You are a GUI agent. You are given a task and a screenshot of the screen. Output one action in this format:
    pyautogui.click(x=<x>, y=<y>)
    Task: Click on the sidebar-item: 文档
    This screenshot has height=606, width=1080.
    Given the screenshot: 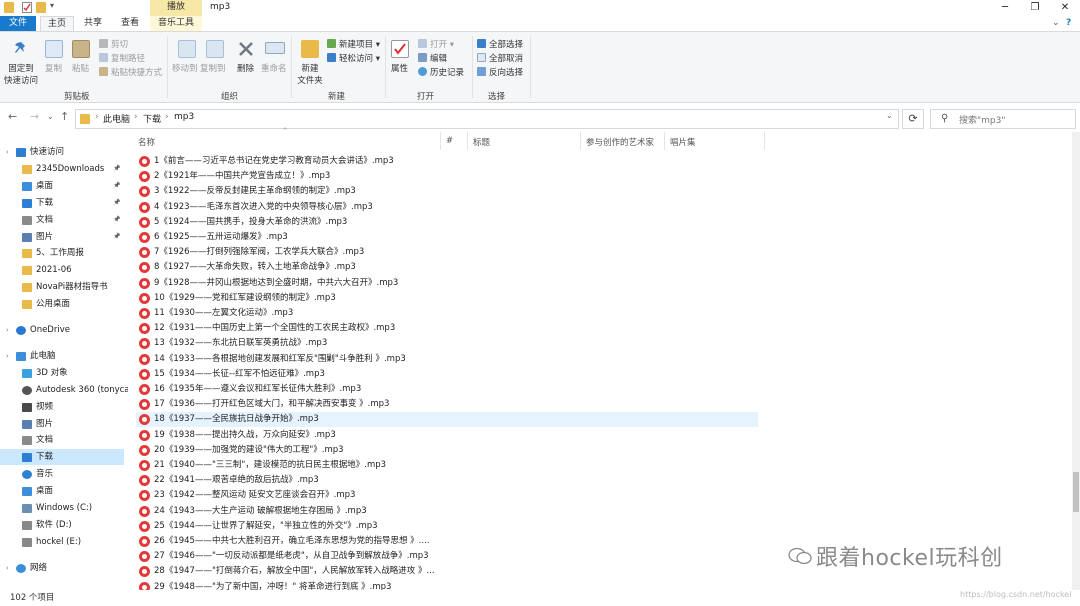 What is the action you would take?
    pyautogui.click(x=62, y=440)
    